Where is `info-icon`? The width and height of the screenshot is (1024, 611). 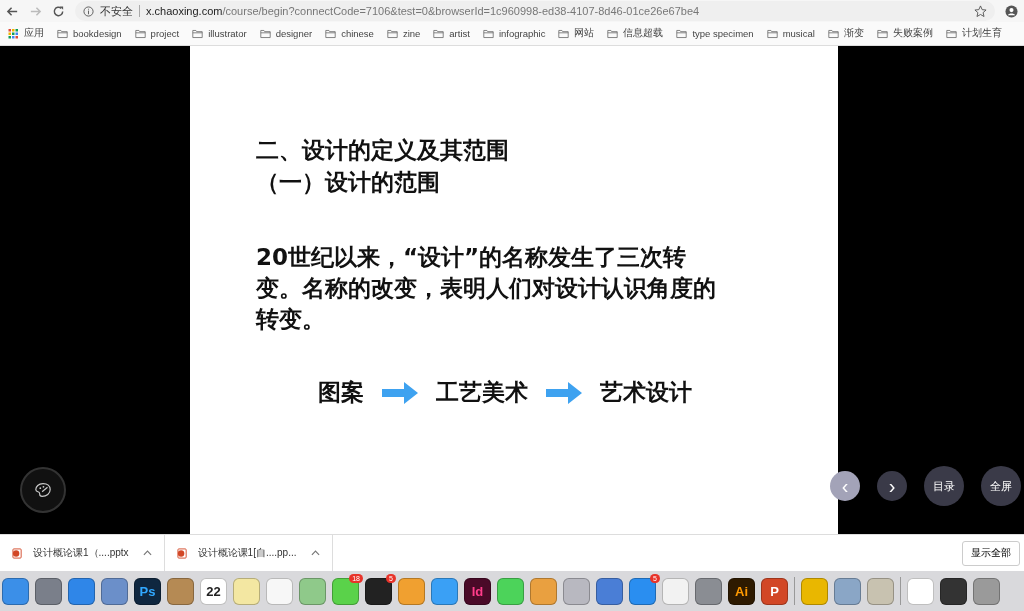 info-icon is located at coordinates (88, 11).